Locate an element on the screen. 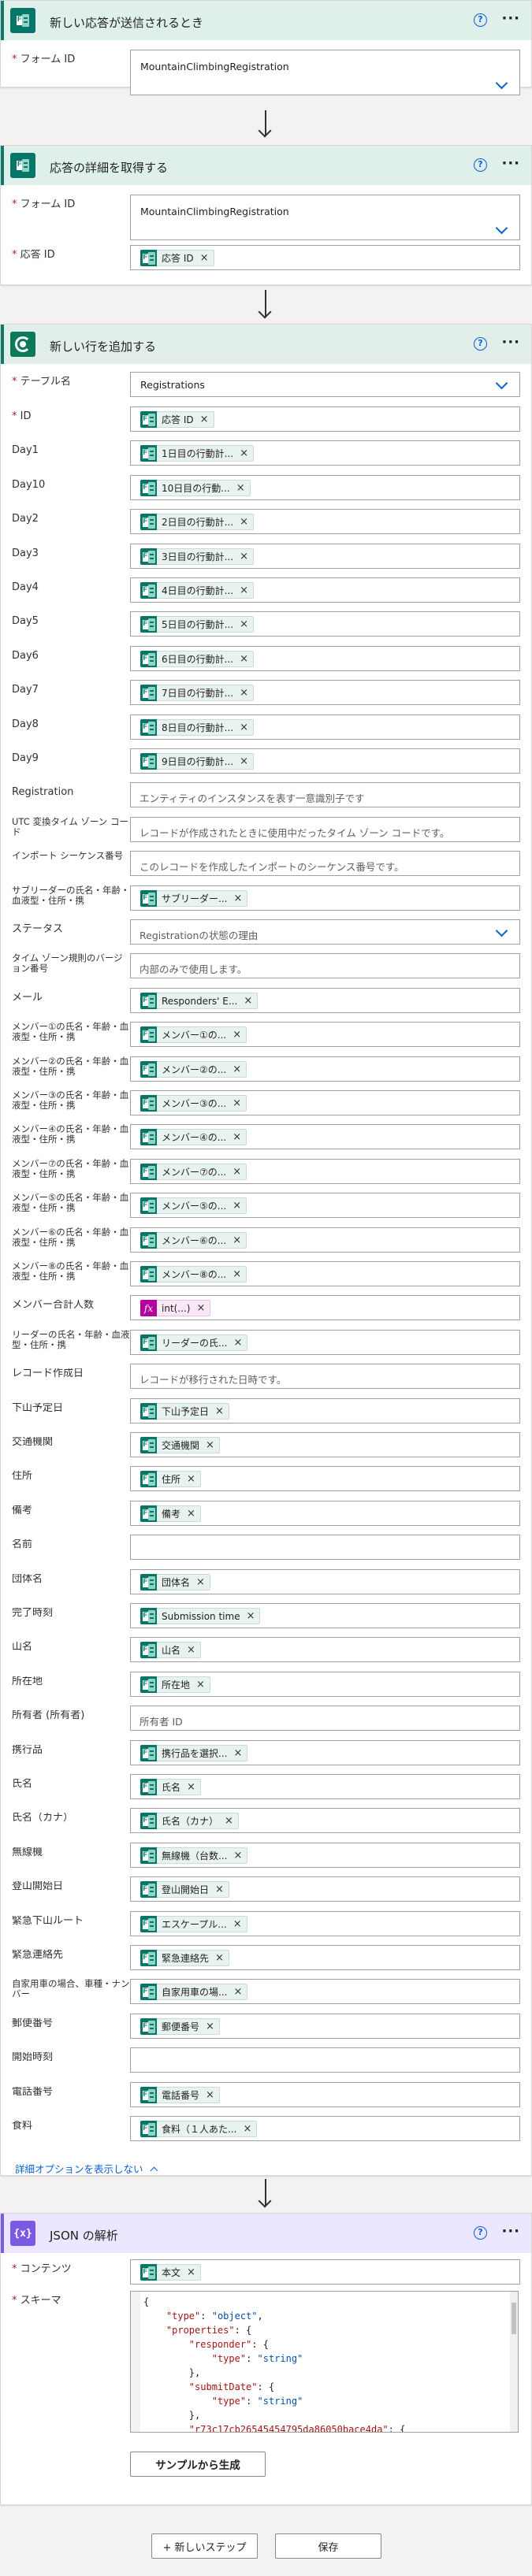  field-input: 住所 × is located at coordinates (325, 1478).